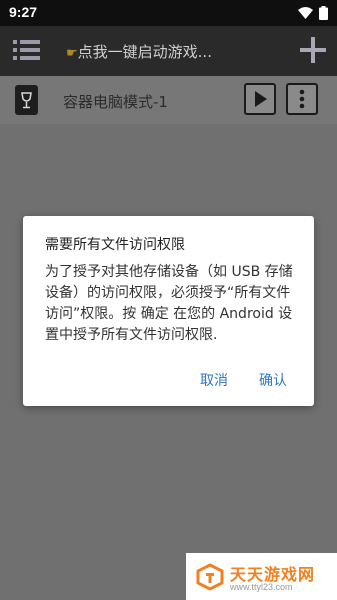 This screenshot has height=600, width=337. I want to click on play-icon, so click(261, 99).